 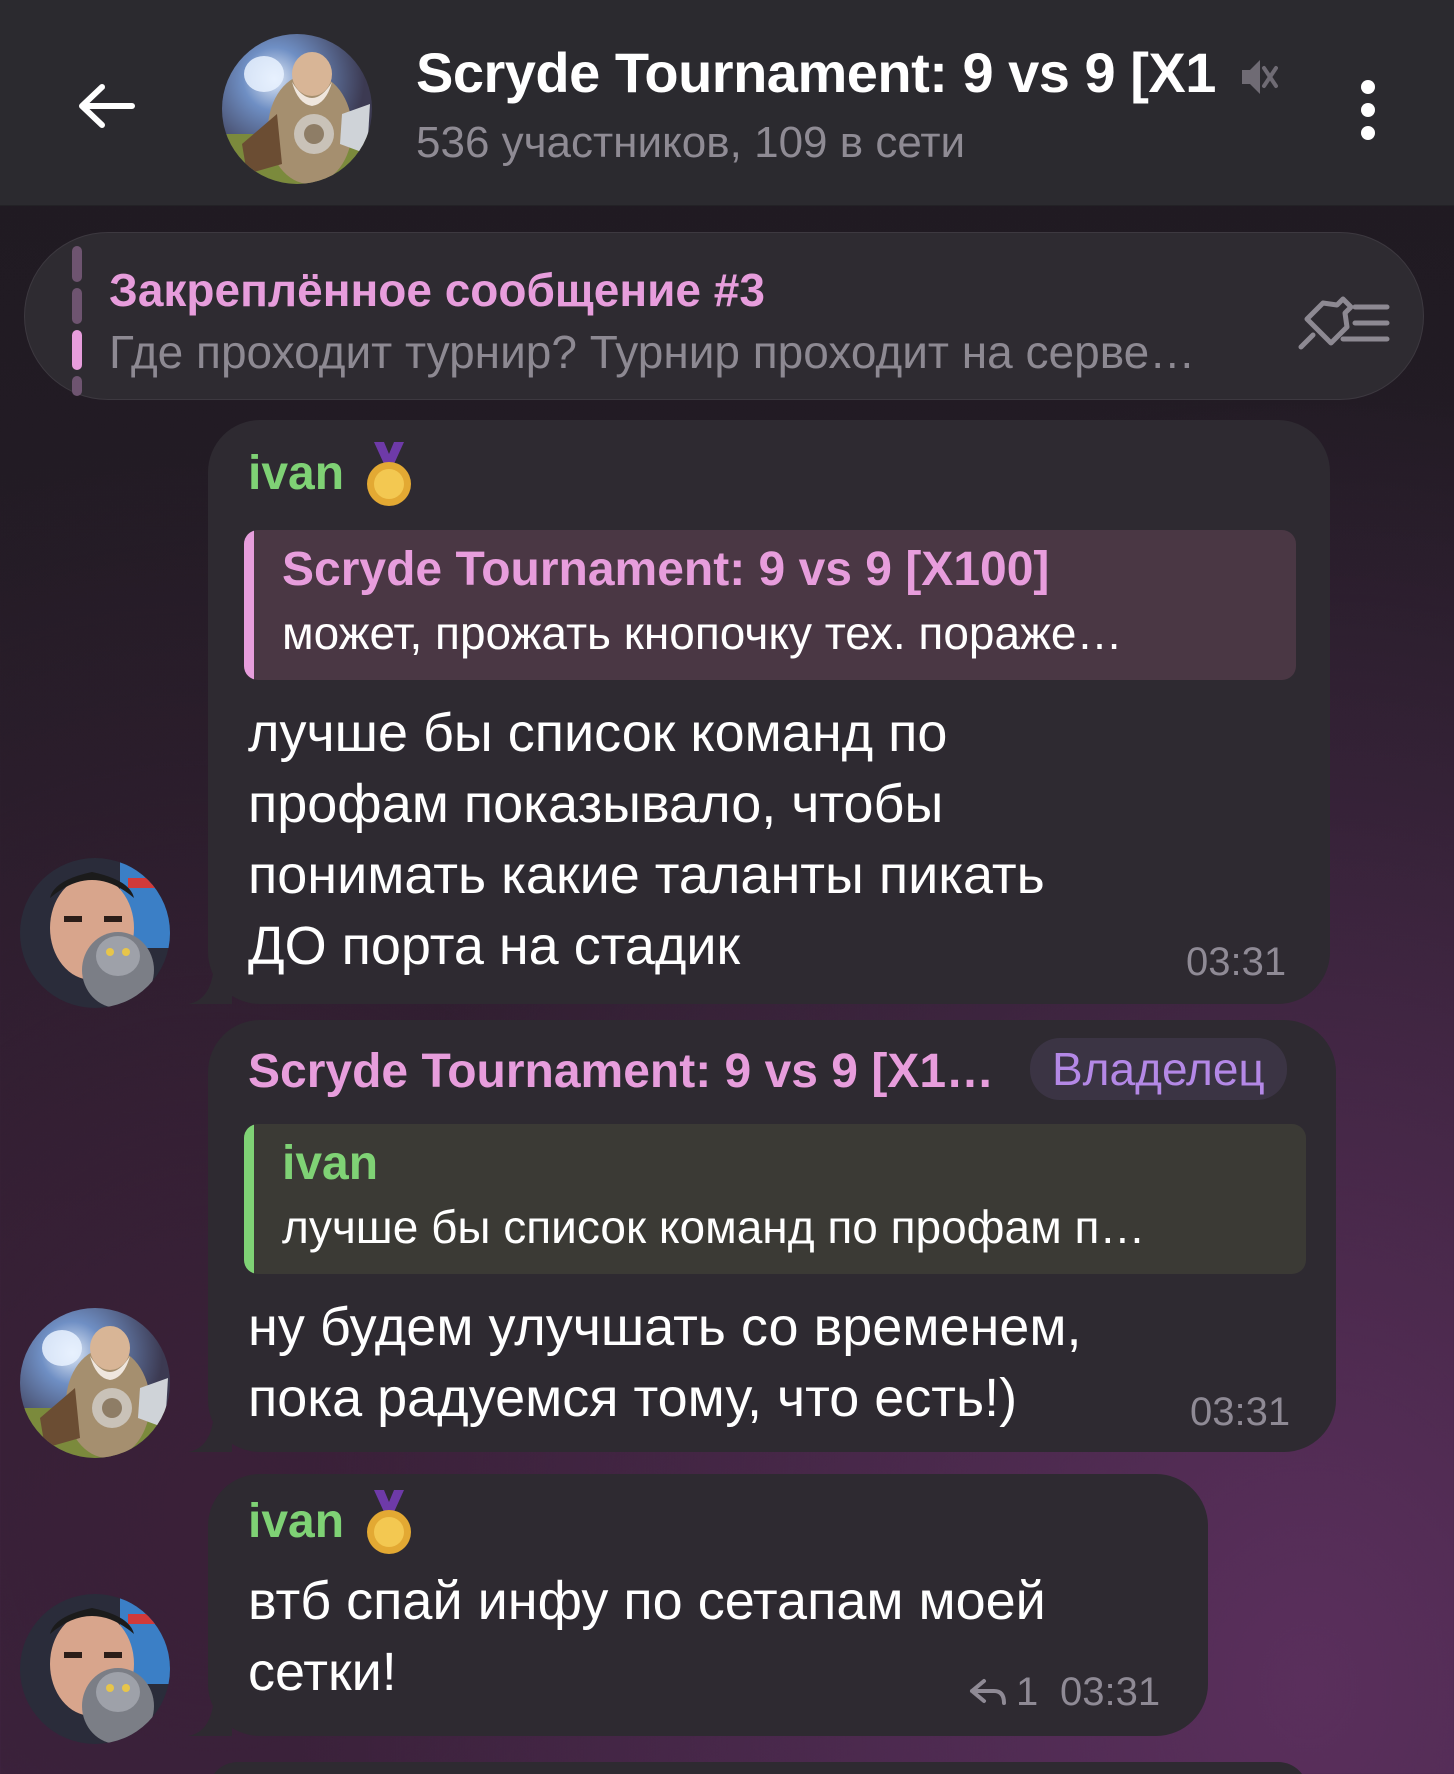 I want to click on chat-title: Scryde Tournament: 9 vs 9 [X100], so click(x=816, y=72).